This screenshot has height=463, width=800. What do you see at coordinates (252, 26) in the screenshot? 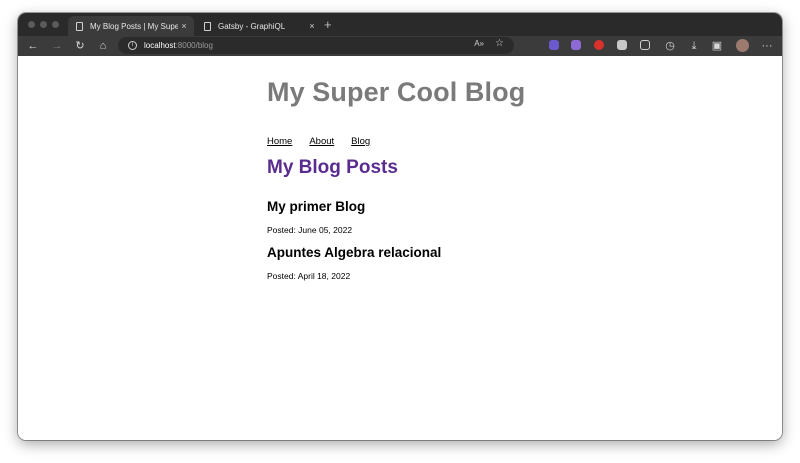
I see `tab-title: Gatsby - GraphiQL` at bounding box center [252, 26].